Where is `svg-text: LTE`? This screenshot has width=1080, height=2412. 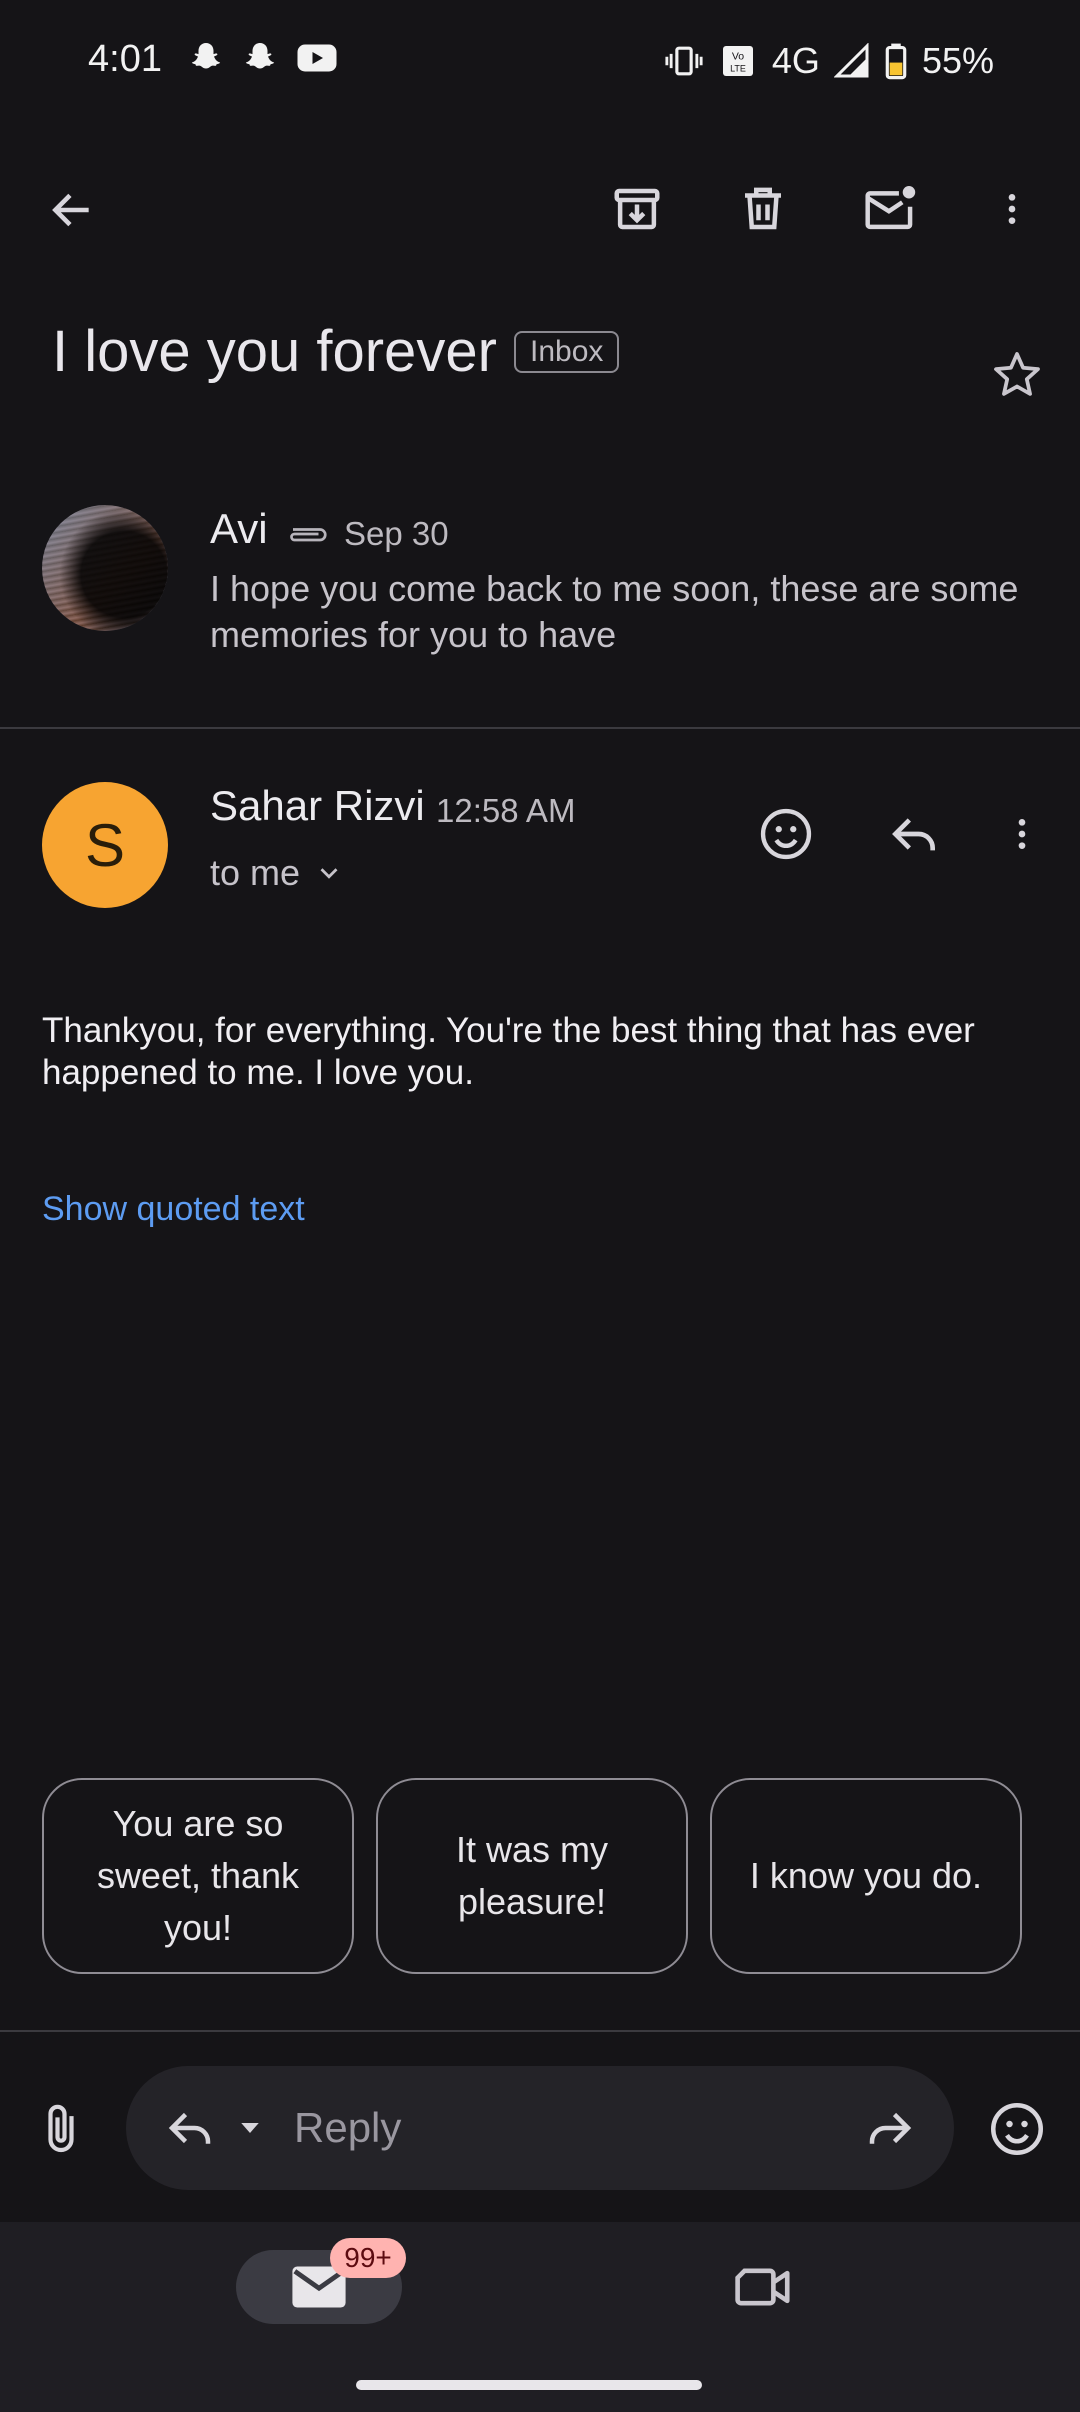
svg-text: LTE is located at coordinates (738, 69).